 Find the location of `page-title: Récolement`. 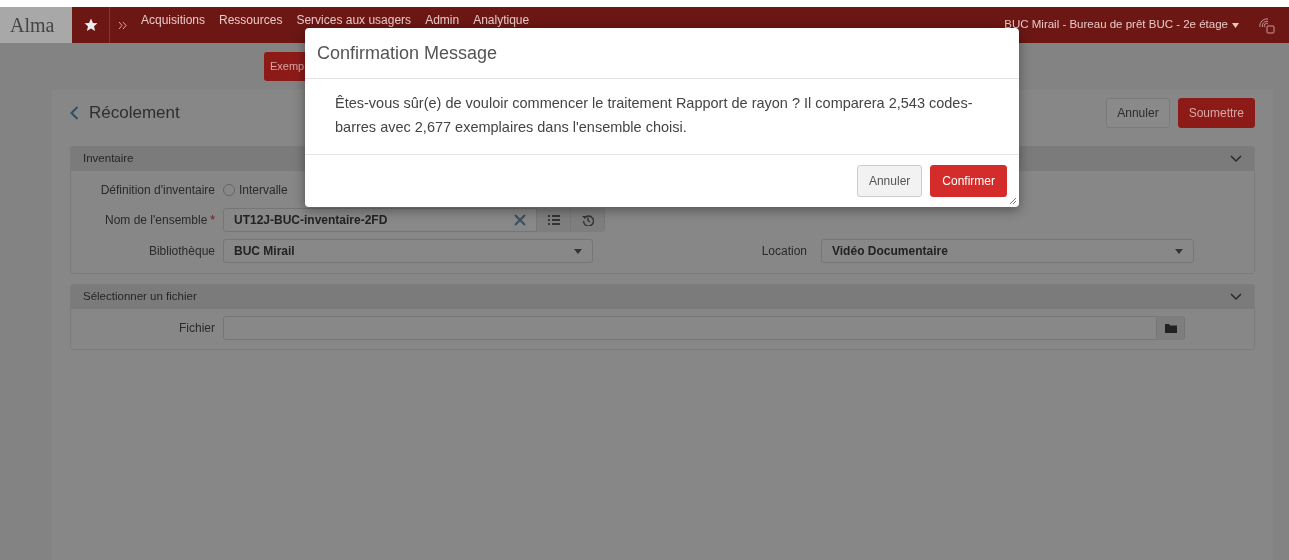

page-title: Récolement is located at coordinates (134, 113).